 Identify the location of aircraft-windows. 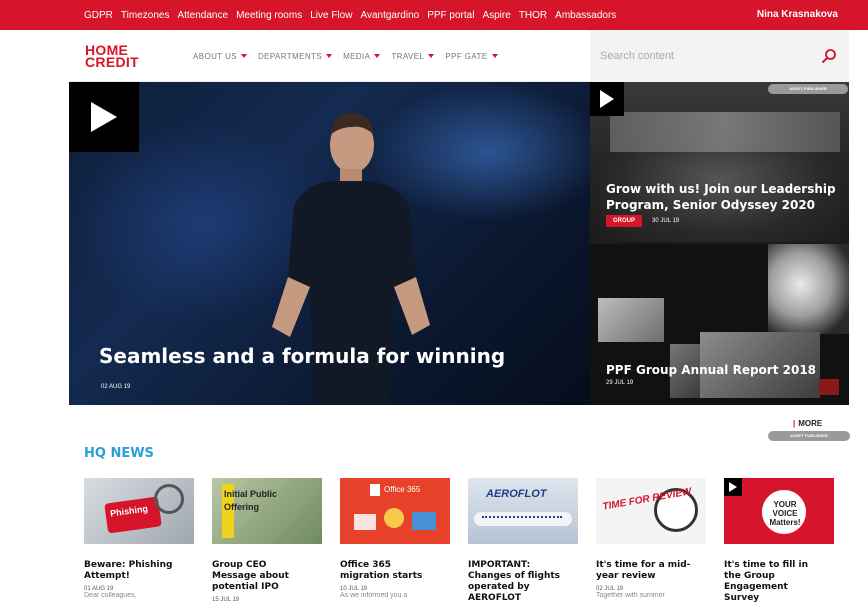
(522, 518).